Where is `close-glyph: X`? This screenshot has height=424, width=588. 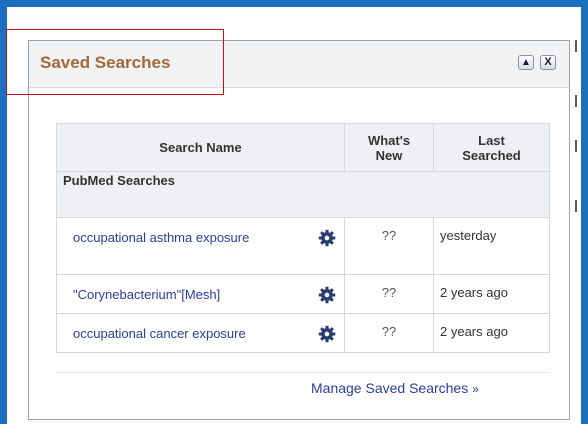 close-glyph: X is located at coordinates (548, 62).